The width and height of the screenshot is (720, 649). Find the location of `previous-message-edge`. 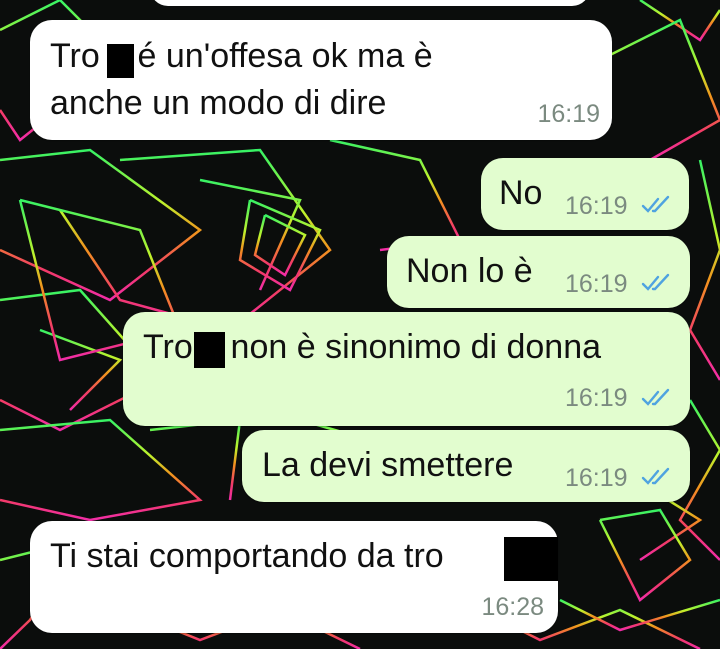

previous-message-edge is located at coordinates (370, 3).